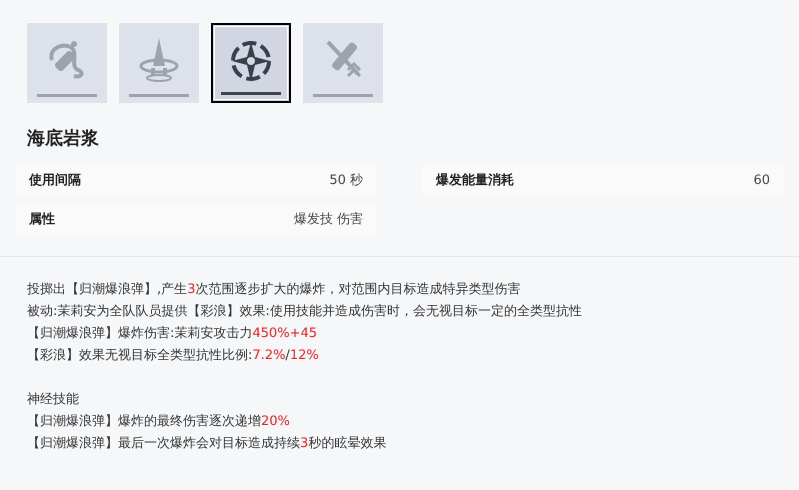  I want to click on skill-title: 海底岩浆, so click(63, 139).